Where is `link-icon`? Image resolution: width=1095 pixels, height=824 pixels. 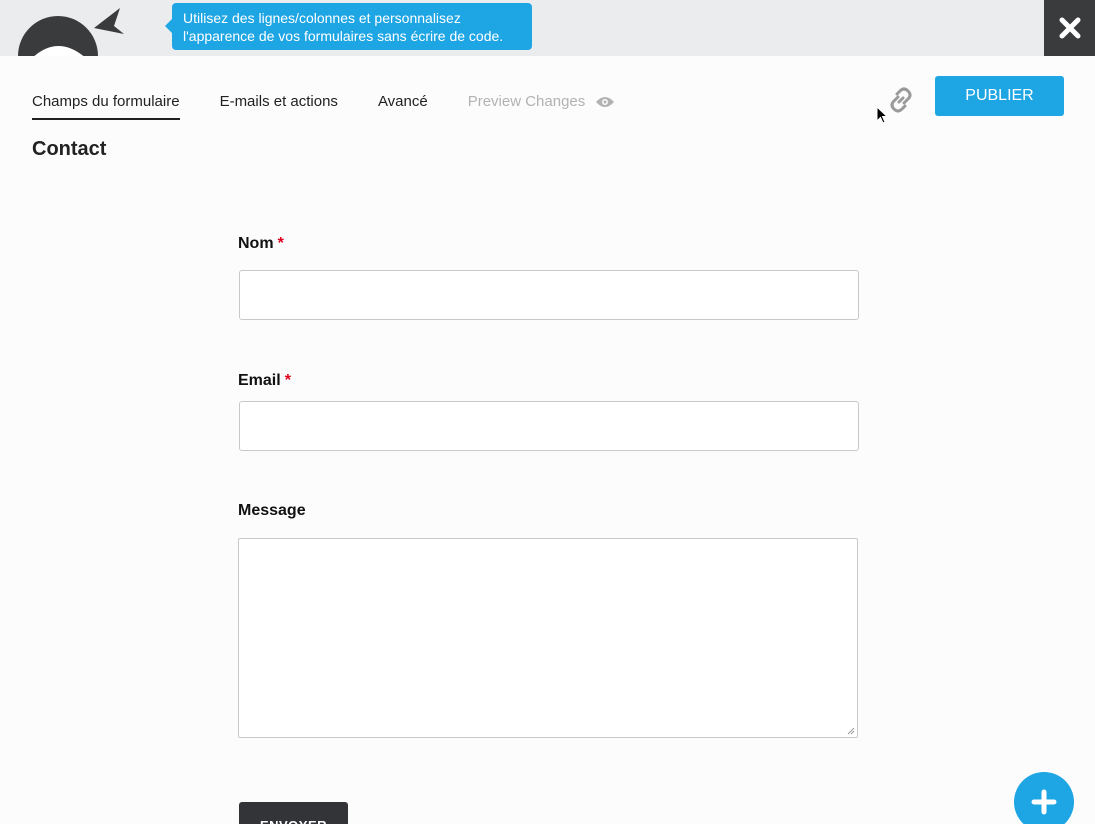 link-icon is located at coordinates (901, 100).